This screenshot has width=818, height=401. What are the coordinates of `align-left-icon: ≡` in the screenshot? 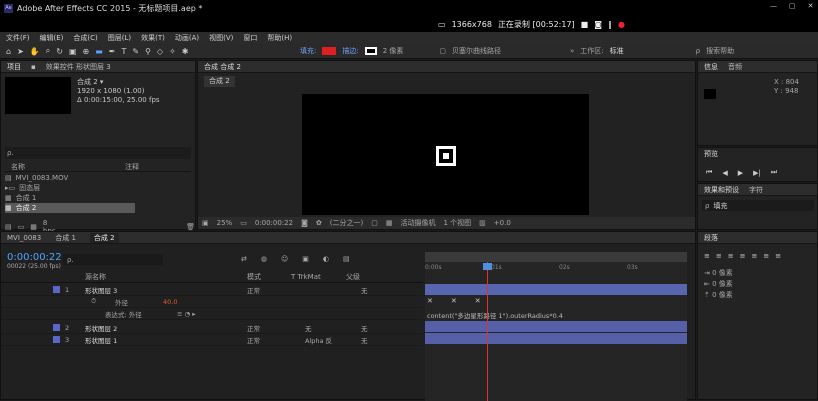 It's located at (707, 256).